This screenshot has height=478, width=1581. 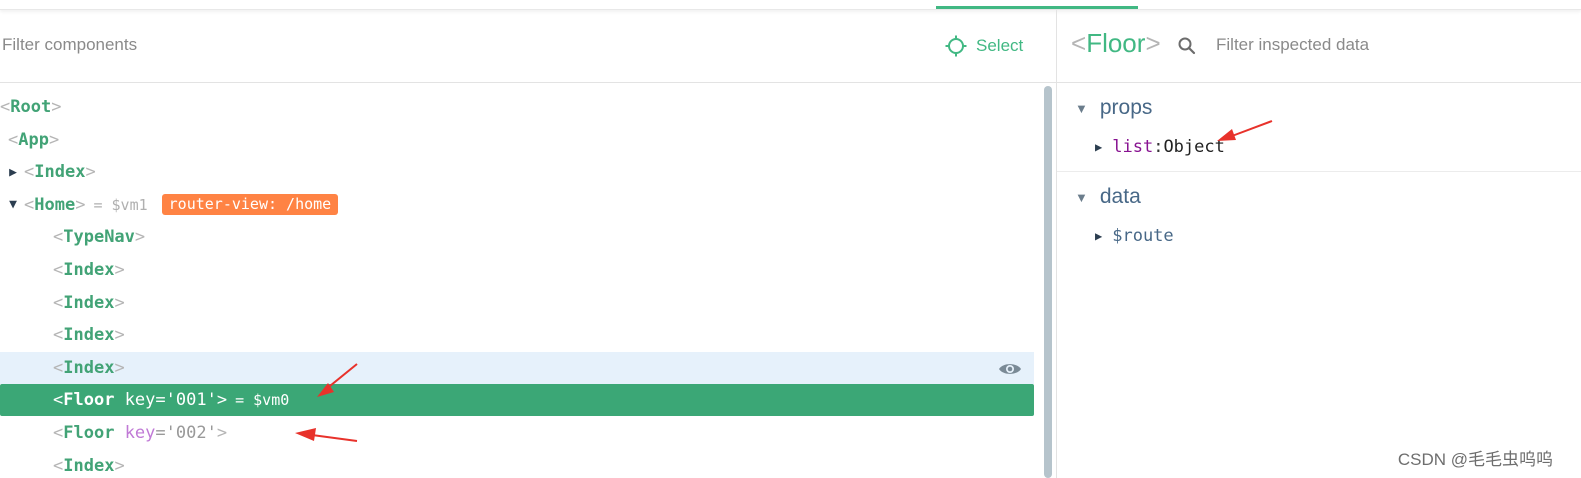 I want to click on search-icon, so click(x=1187, y=46).